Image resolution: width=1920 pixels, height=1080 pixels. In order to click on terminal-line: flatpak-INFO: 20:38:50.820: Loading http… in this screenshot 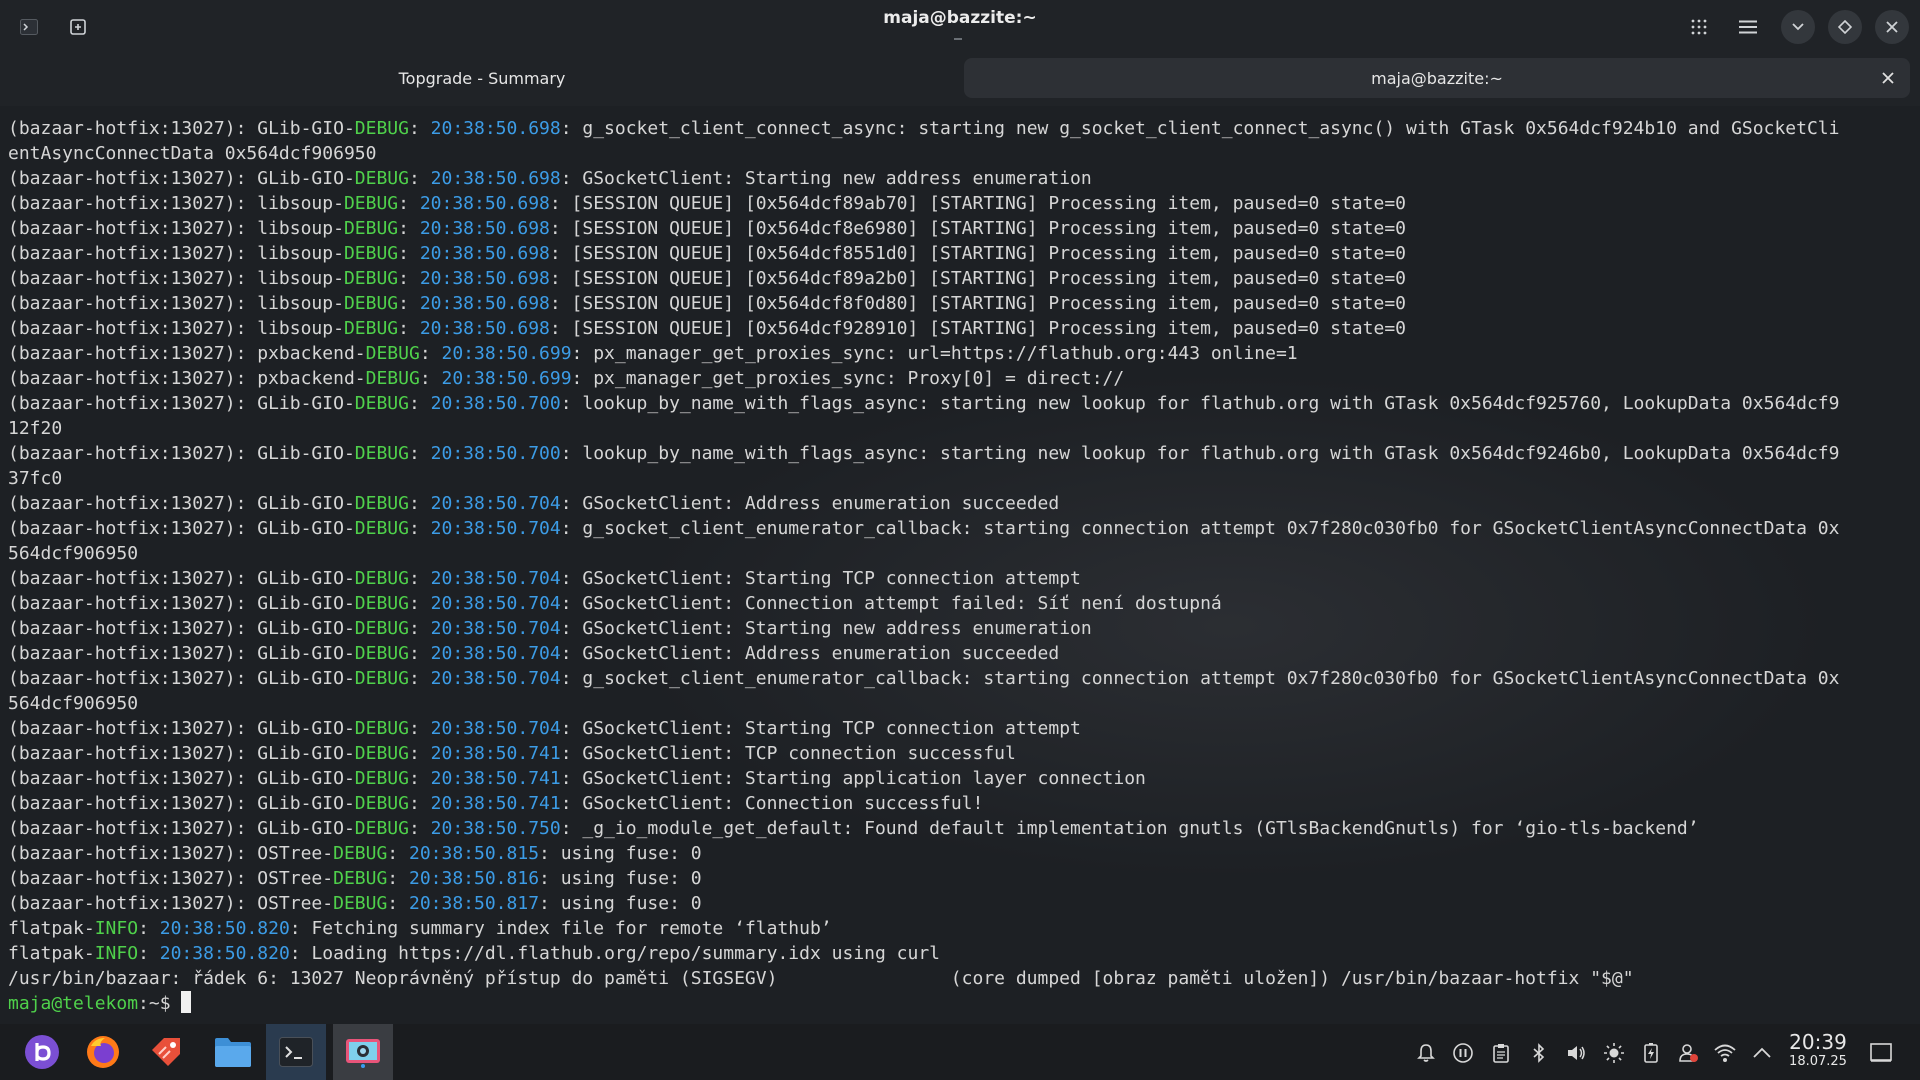, I will do `click(474, 953)`.